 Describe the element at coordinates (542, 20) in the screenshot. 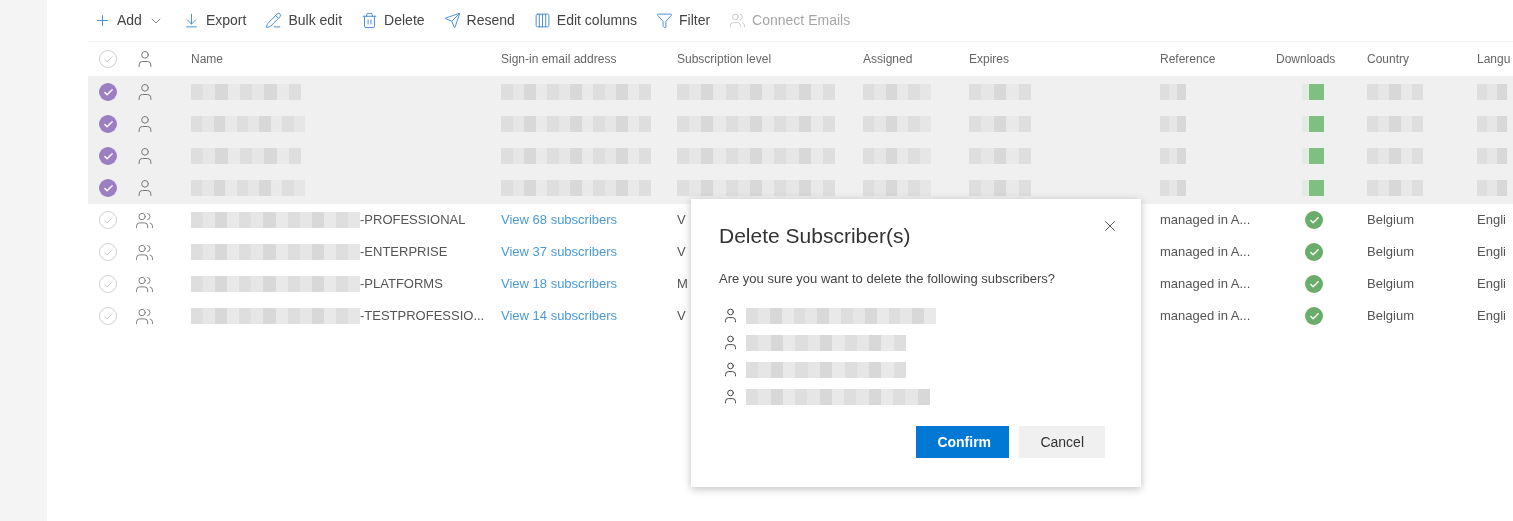

I see `columns-icon` at that location.